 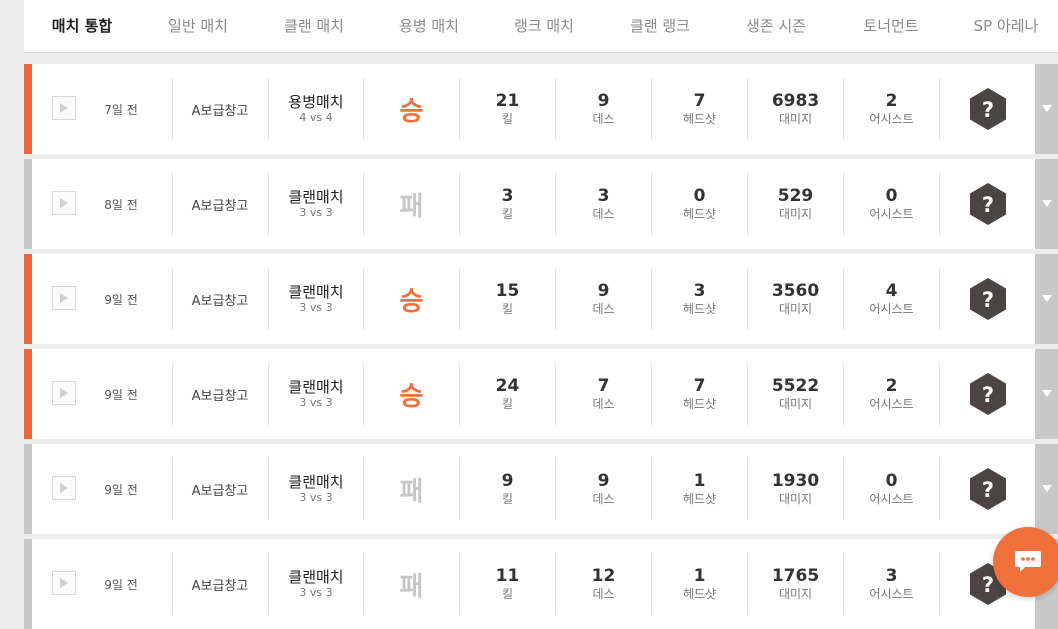 What do you see at coordinates (1025, 562) in the screenshot?
I see `chat-button` at bounding box center [1025, 562].